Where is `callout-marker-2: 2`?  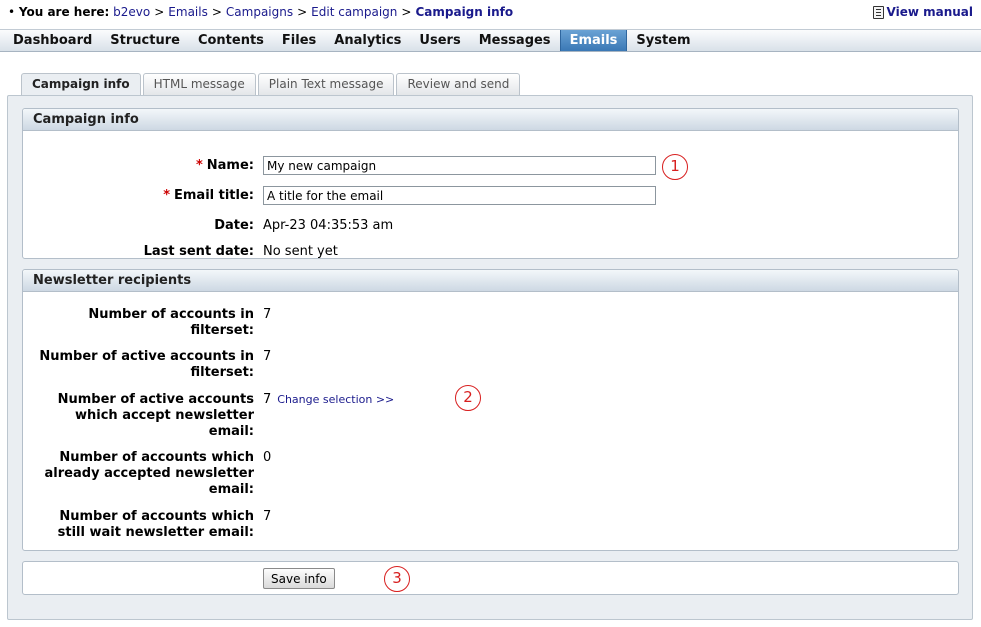 callout-marker-2: 2 is located at coordinates (468, 398).